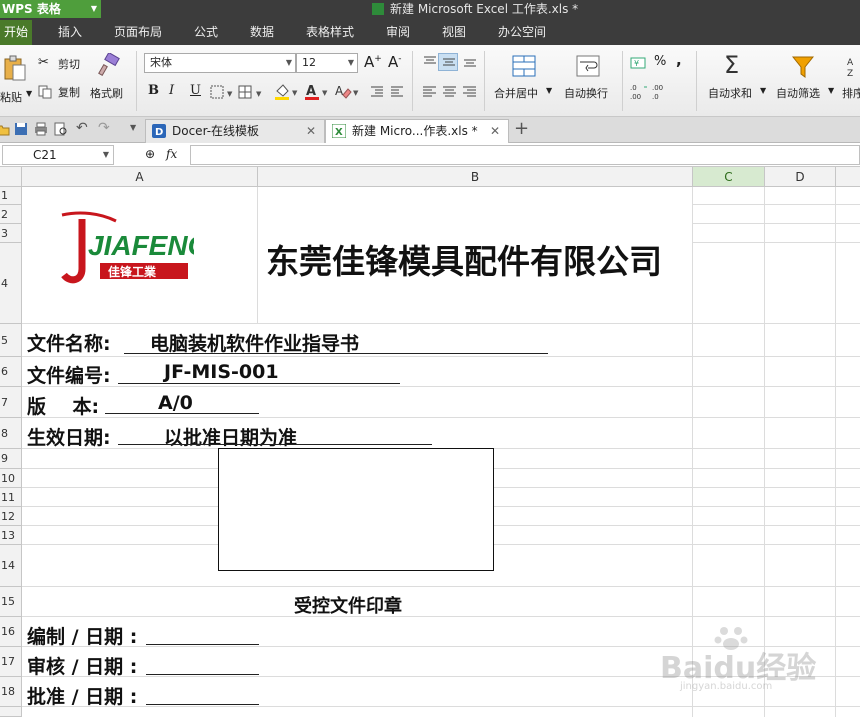 This screenshot has height=717, width=860. I want to click on print-preview-icon, so click(61, 129).